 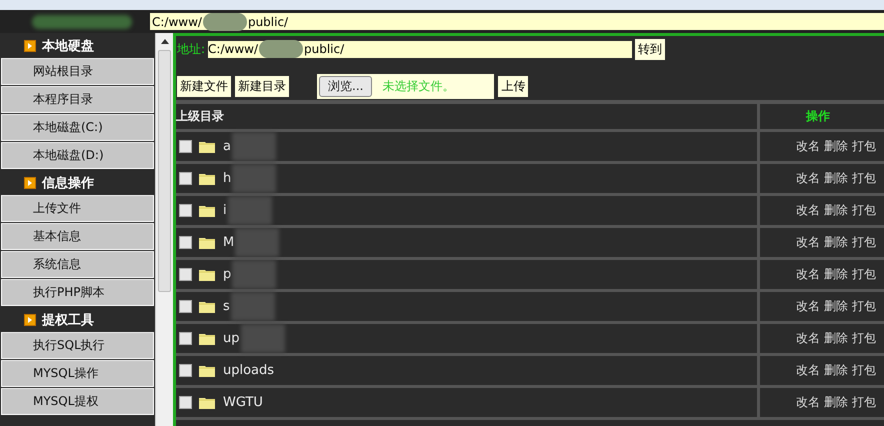 What do you see at coordinates (420, 49) in the screenshot?
I see `address-field: C:/www/ public/` at bounding box center [420, 49].